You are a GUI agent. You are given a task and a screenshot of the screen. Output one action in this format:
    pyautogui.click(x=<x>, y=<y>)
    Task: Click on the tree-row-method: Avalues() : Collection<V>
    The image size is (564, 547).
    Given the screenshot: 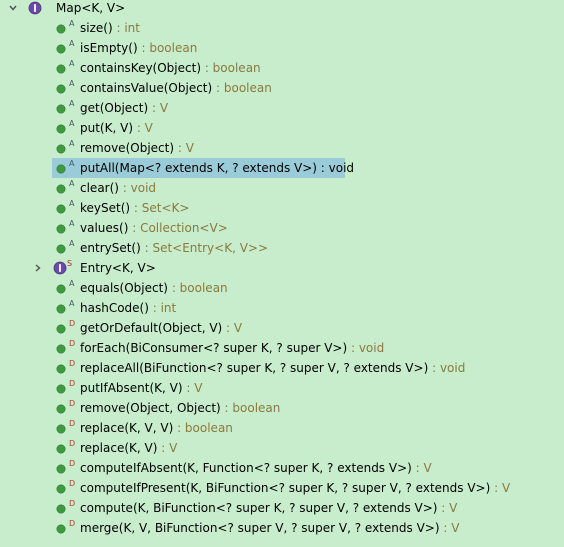 What is the action you would take?
    pyautogui.click(x=282, y=228)
    